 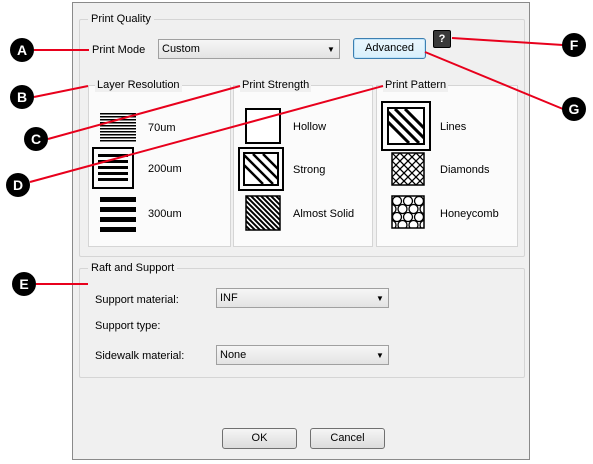 I want to click on advanced-button: Advanced, so click(x=389, y=48).